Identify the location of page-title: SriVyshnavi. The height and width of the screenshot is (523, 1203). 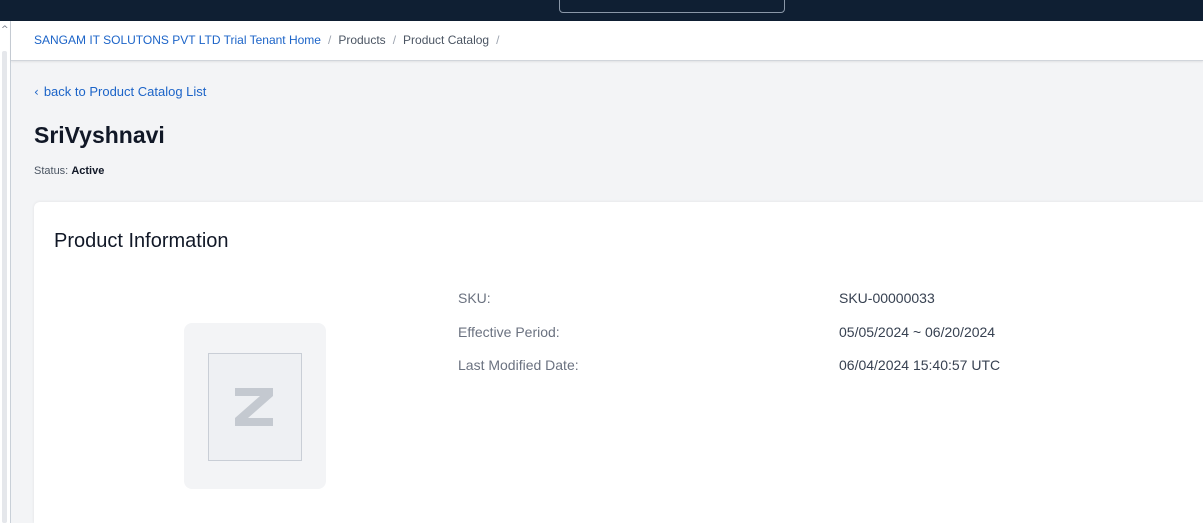
(99, 135).